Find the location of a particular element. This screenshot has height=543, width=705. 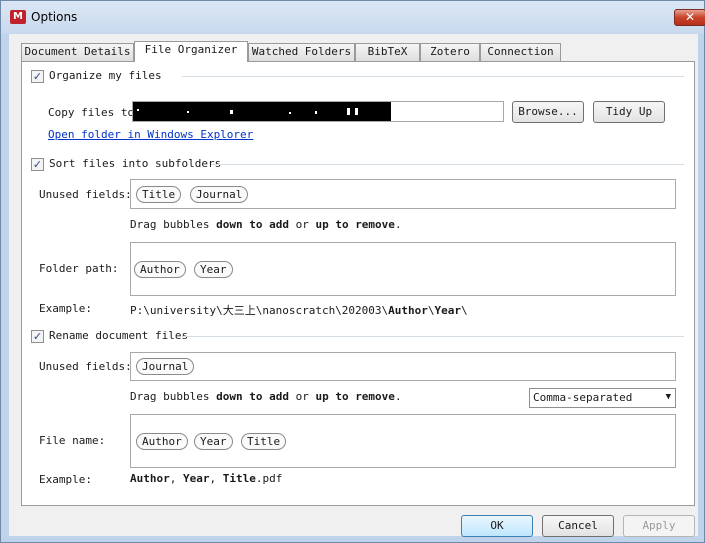

example-sep: \ is located at coordinates (431, 310).